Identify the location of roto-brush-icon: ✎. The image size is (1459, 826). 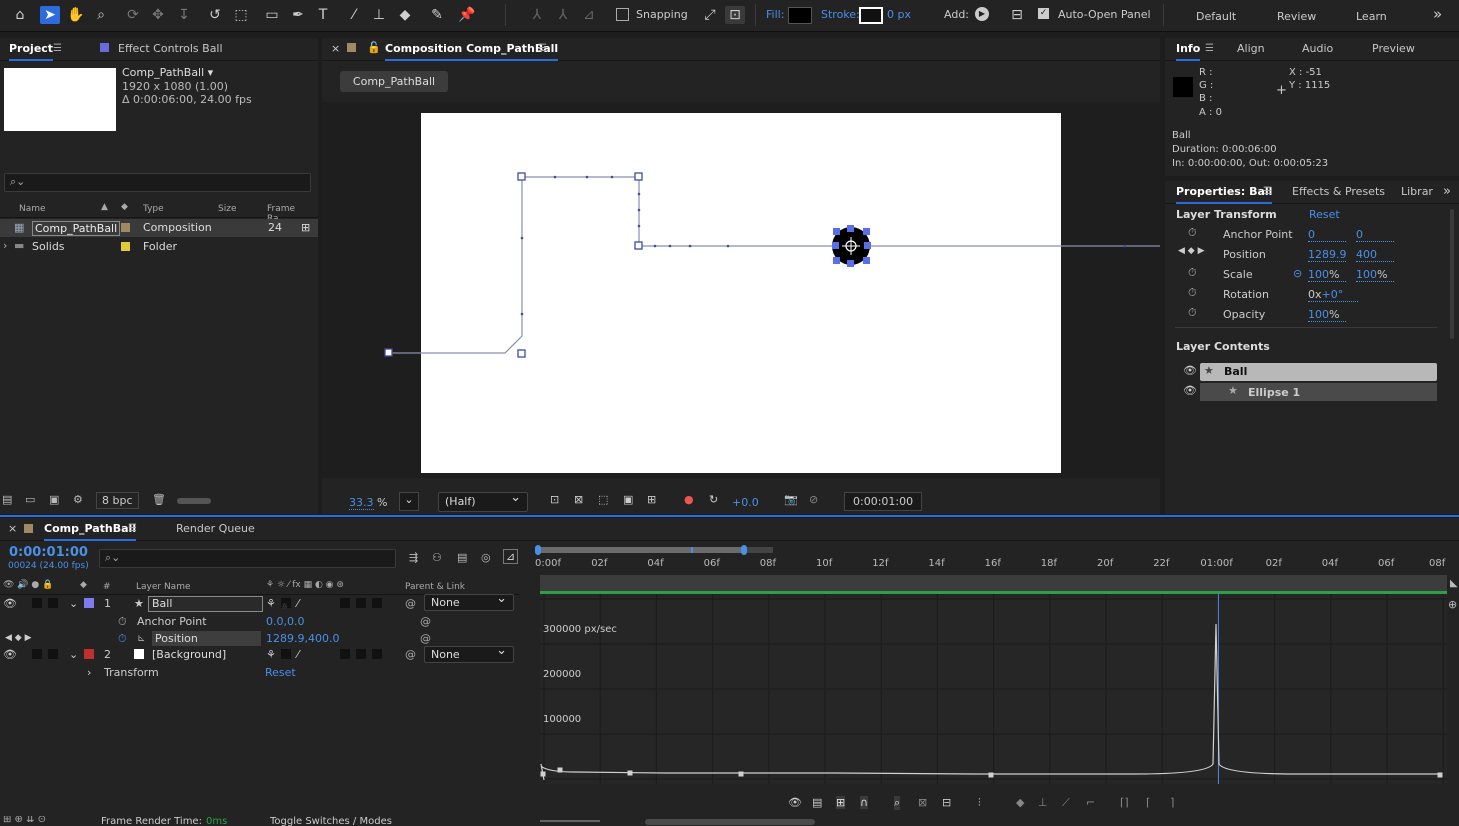
(437, 15).